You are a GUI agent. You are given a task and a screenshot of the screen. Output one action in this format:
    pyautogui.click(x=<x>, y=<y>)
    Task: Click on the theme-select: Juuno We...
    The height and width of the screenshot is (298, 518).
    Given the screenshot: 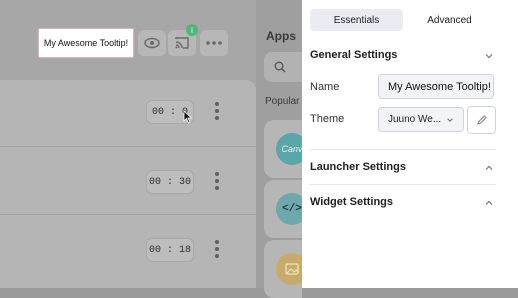 What is the action you would take?
    pyautogui.click(x=421, y=119)
    